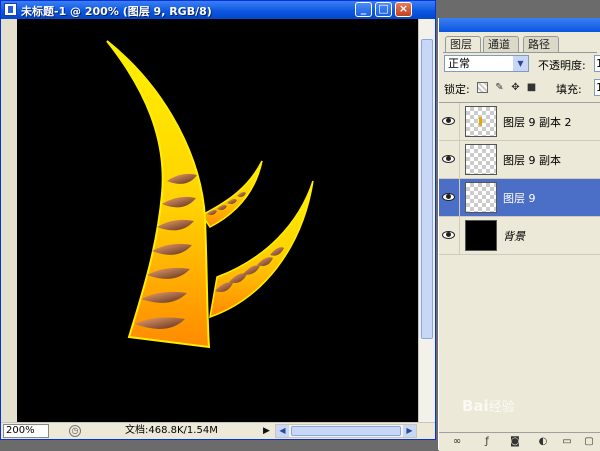 Image resolution: width=600 pixels, height=451 pixels. I want to click on scroll-left-icon: ◀, so click(282, 431).